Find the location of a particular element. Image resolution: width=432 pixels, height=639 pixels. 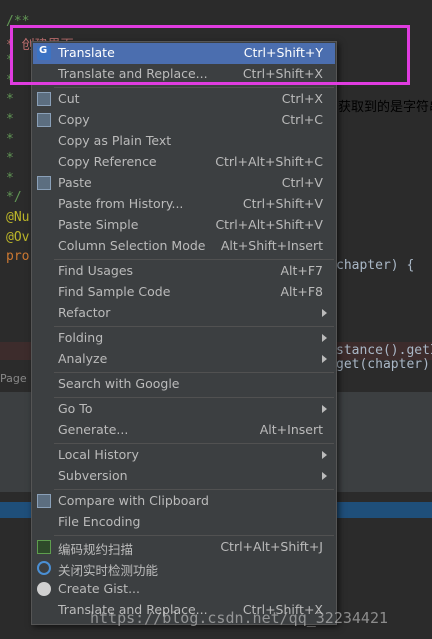

menu-item: Folding is located at coordinates (184, 338).